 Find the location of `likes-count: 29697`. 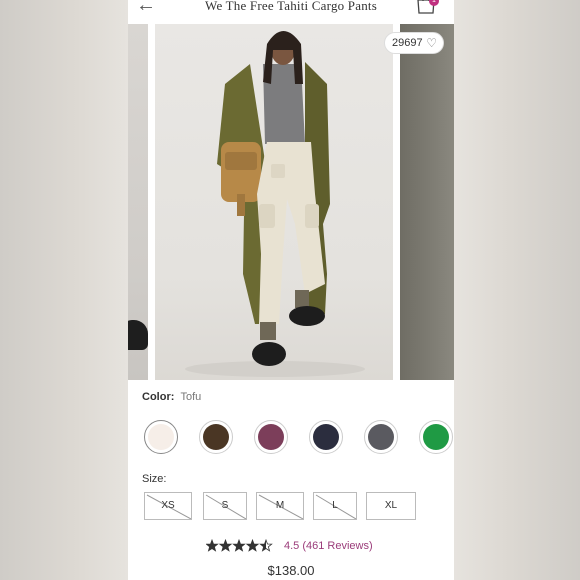

likes-count: 29697 is located at coordinates (407, 43).